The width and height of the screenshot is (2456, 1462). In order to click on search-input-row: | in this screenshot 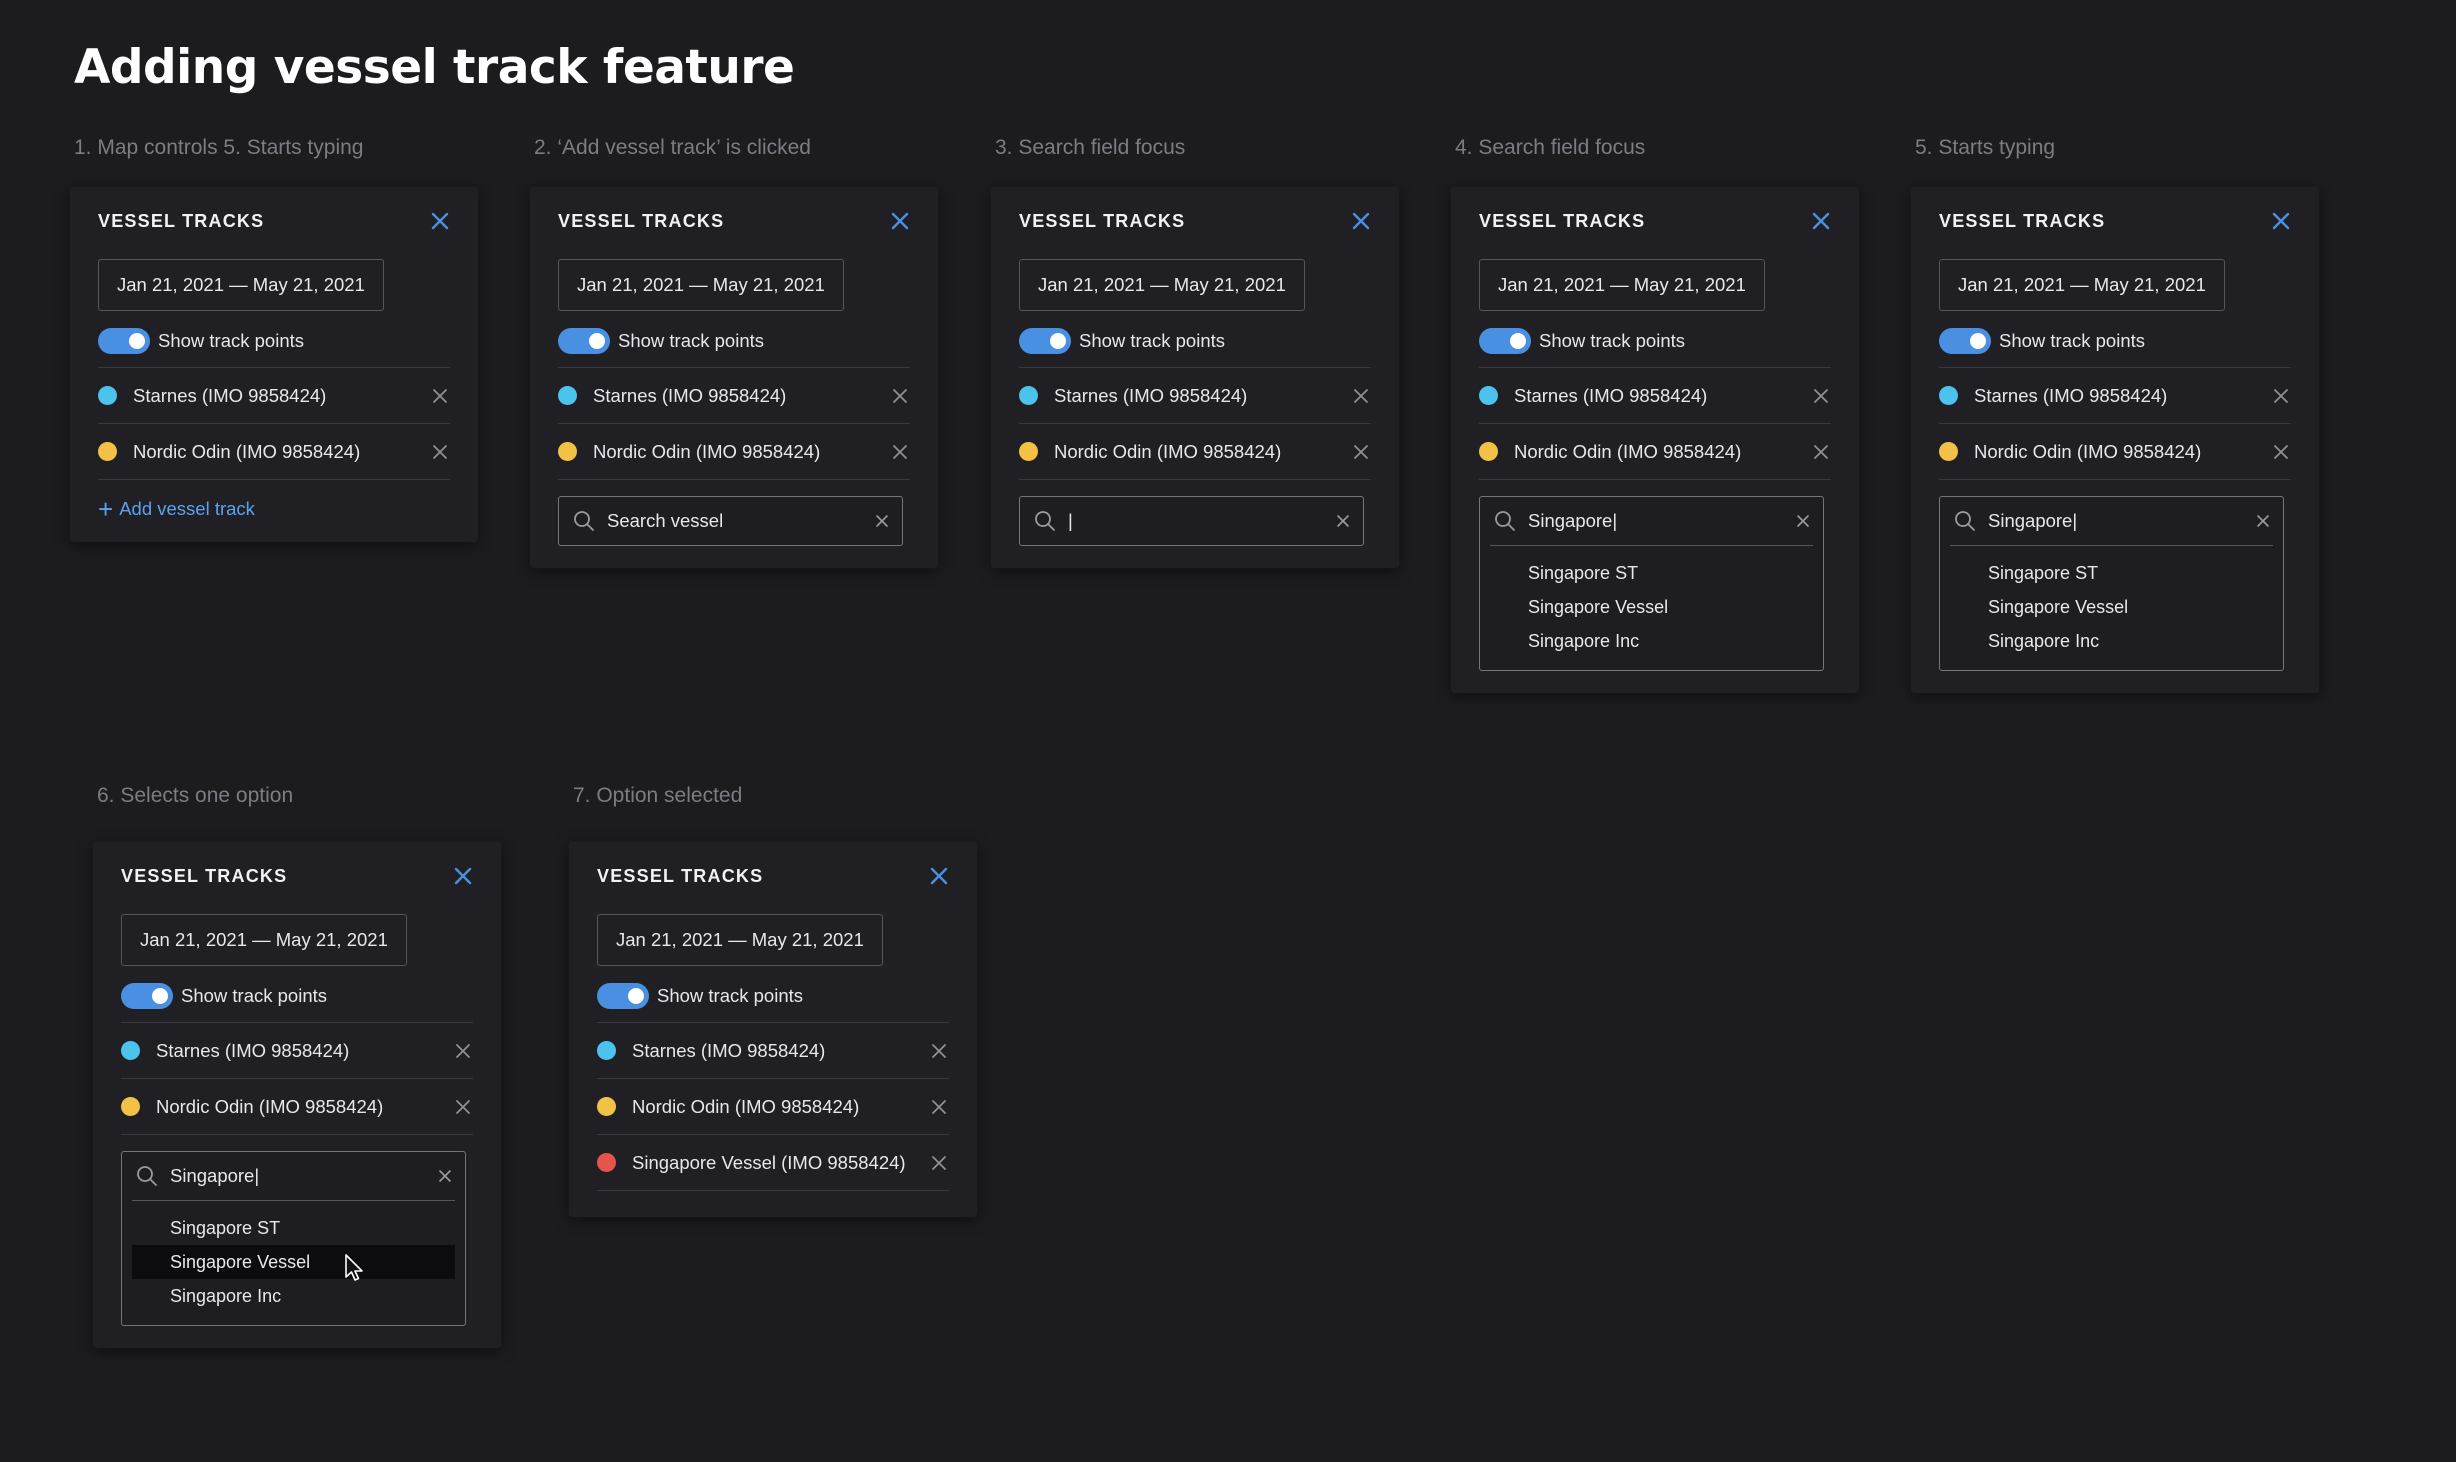, I will do `click(1191, 521)`.